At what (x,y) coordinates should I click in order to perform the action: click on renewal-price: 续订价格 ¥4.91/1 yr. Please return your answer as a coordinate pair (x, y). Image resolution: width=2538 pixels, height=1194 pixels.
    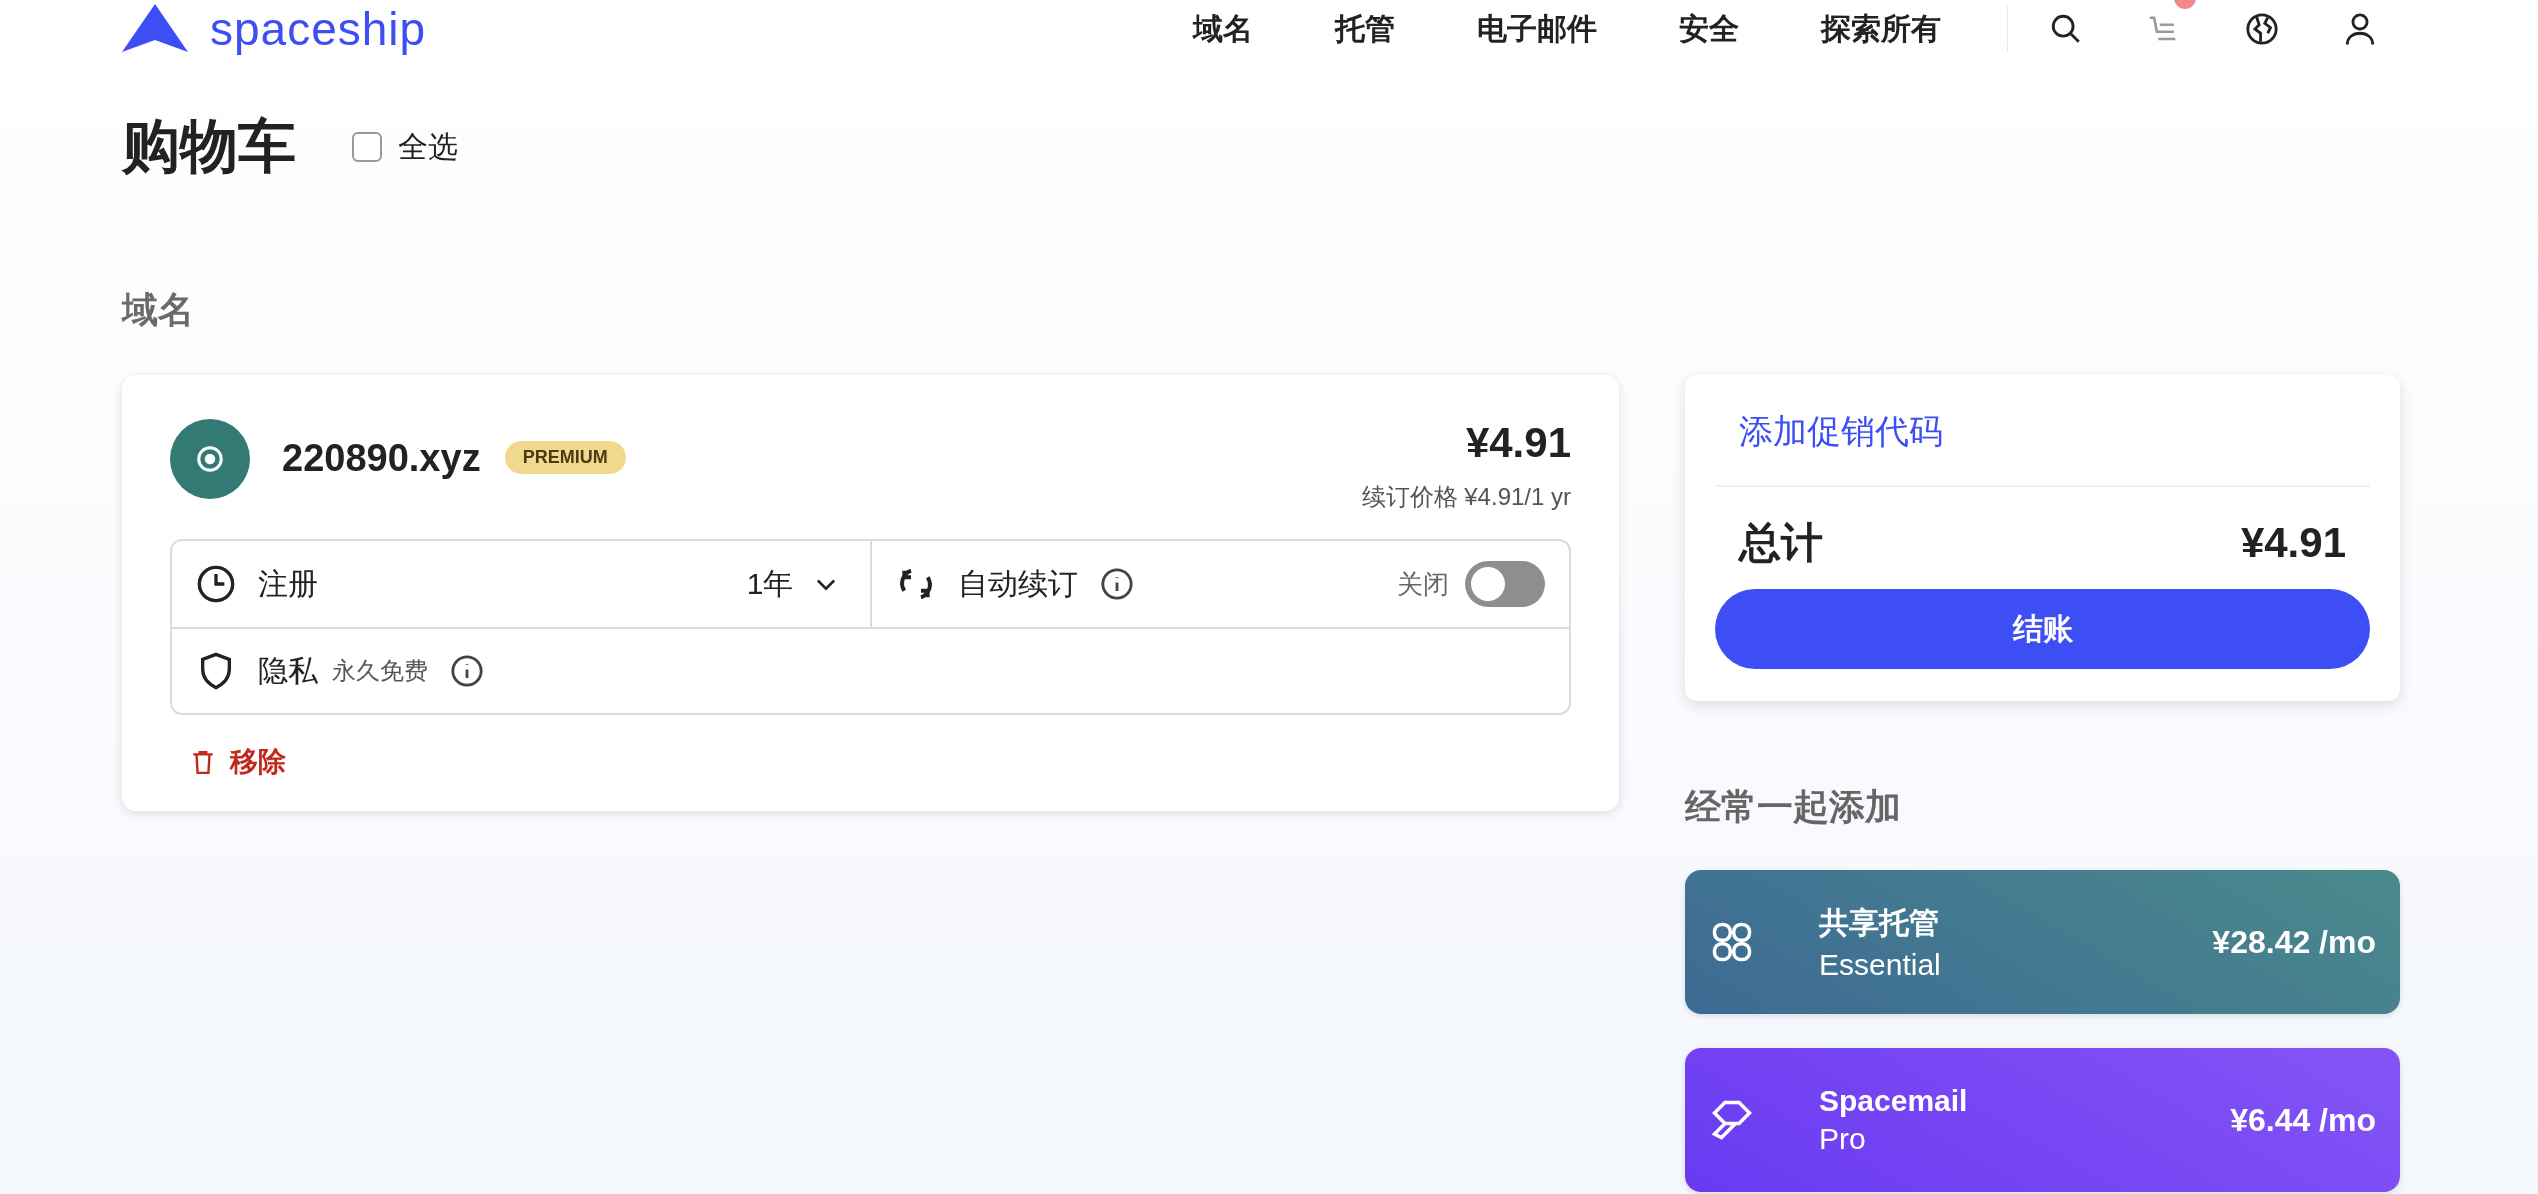
    Looking at the image, I should click on (1466, 497).